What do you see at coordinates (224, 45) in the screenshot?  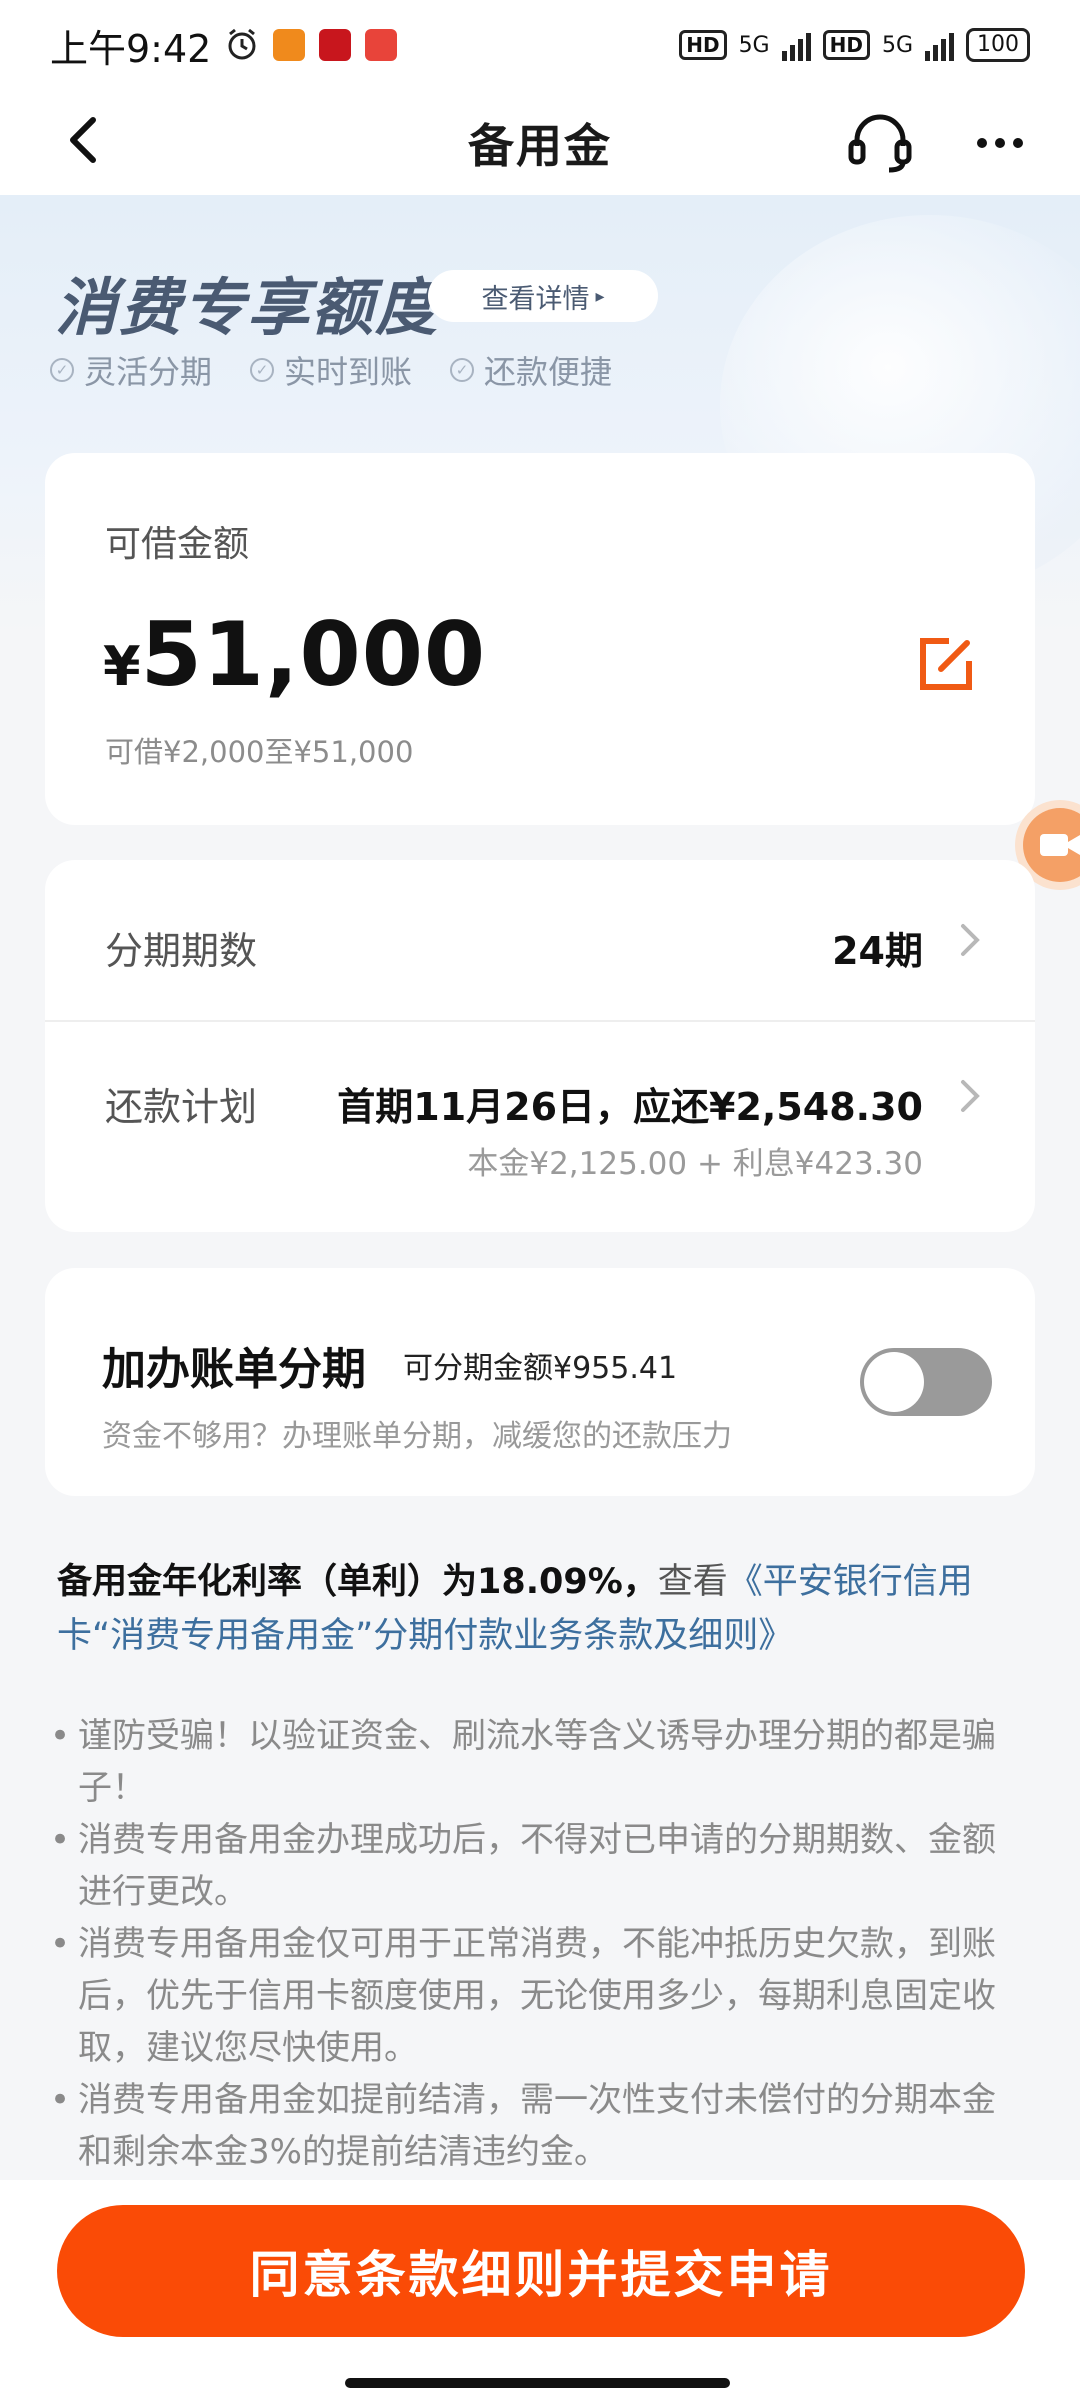 I see `status-left: 上午9:42` at bounding box center [224, 45].